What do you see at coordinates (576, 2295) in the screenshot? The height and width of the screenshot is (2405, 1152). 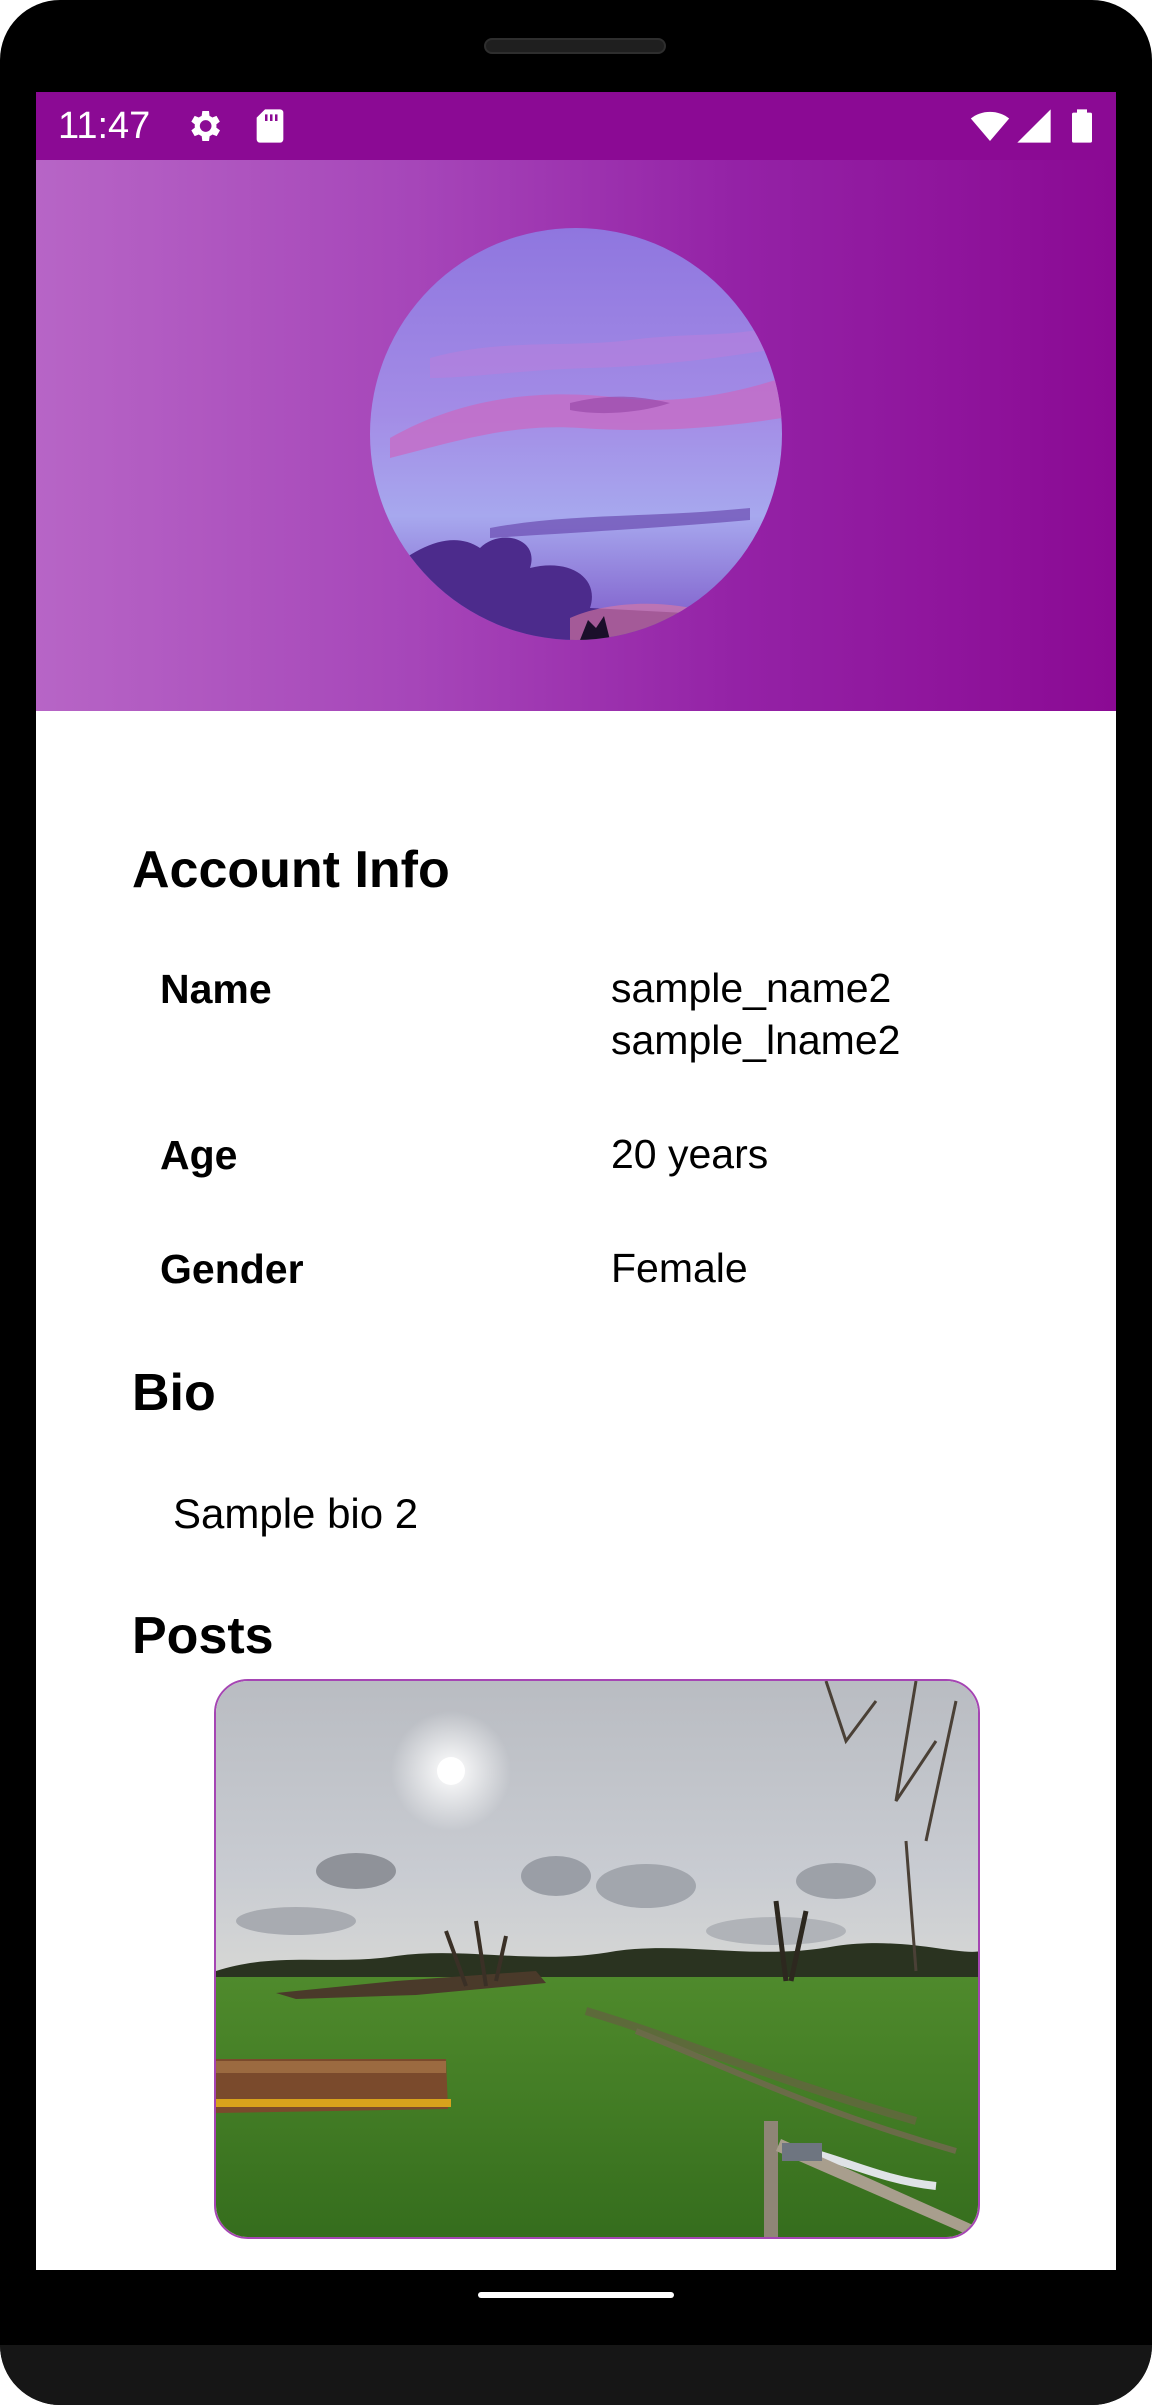 I see `home-gesture-handle` at bounding box center [576, 2295].